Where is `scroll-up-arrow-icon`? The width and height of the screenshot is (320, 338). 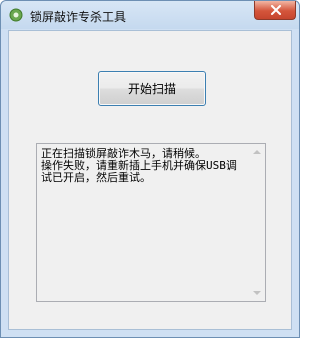
scroll-up-arrow-icon is located at coordinates (257, 152).